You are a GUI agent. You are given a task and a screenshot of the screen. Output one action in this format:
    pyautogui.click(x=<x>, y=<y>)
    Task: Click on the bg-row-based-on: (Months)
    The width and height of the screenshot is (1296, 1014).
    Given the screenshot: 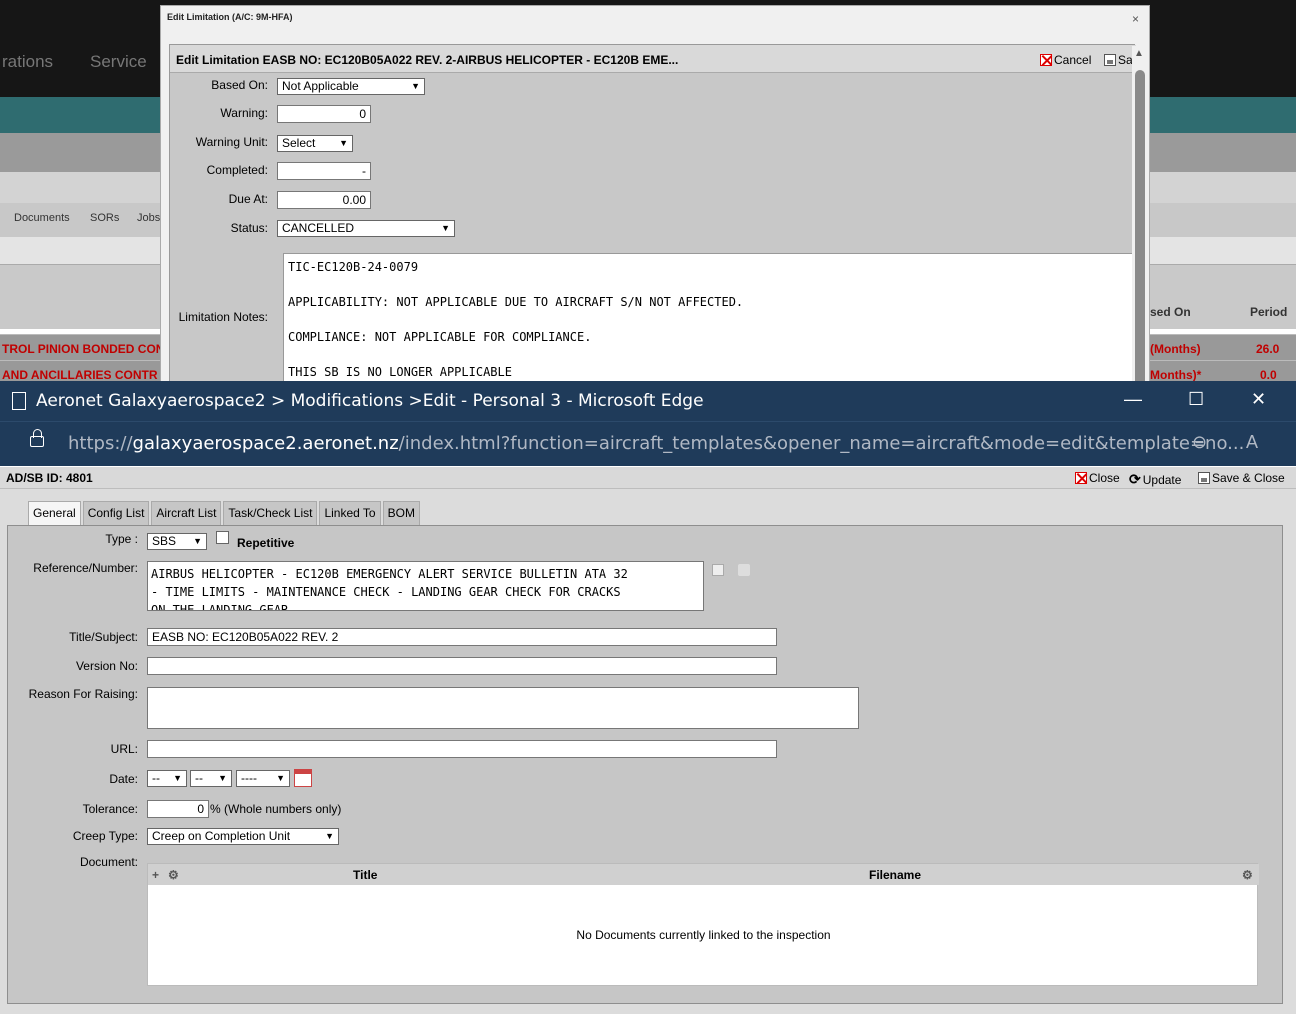 What is the action you would take?
    pyautogui.click(x=1175, y=349)
    